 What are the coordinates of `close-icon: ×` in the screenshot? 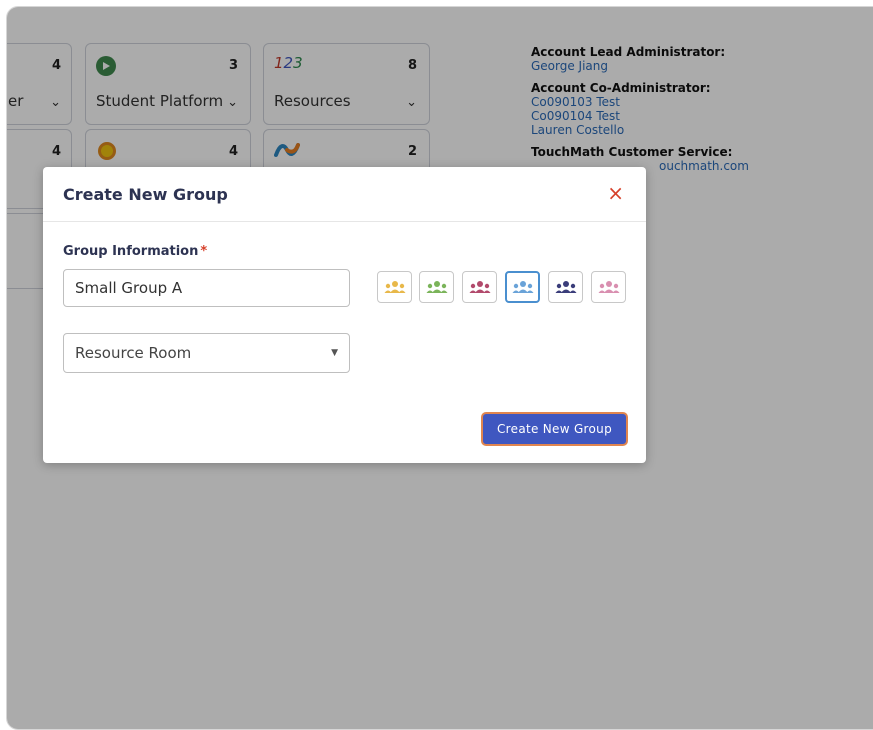 It's located at (615, 193).